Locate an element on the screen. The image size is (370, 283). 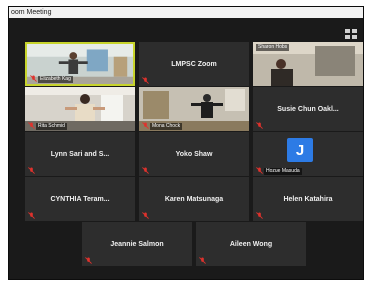
participant-tile: LMPSC Zoom is located at coordinates (194, 64).